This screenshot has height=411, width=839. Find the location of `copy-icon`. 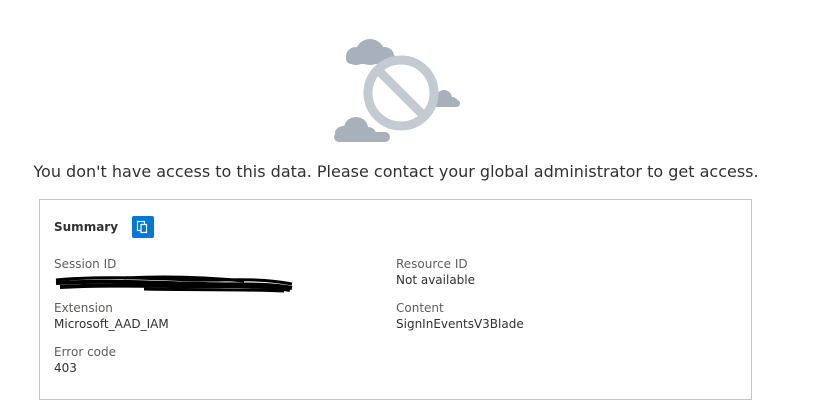

copy-icon is located at coordinates (142, 227).